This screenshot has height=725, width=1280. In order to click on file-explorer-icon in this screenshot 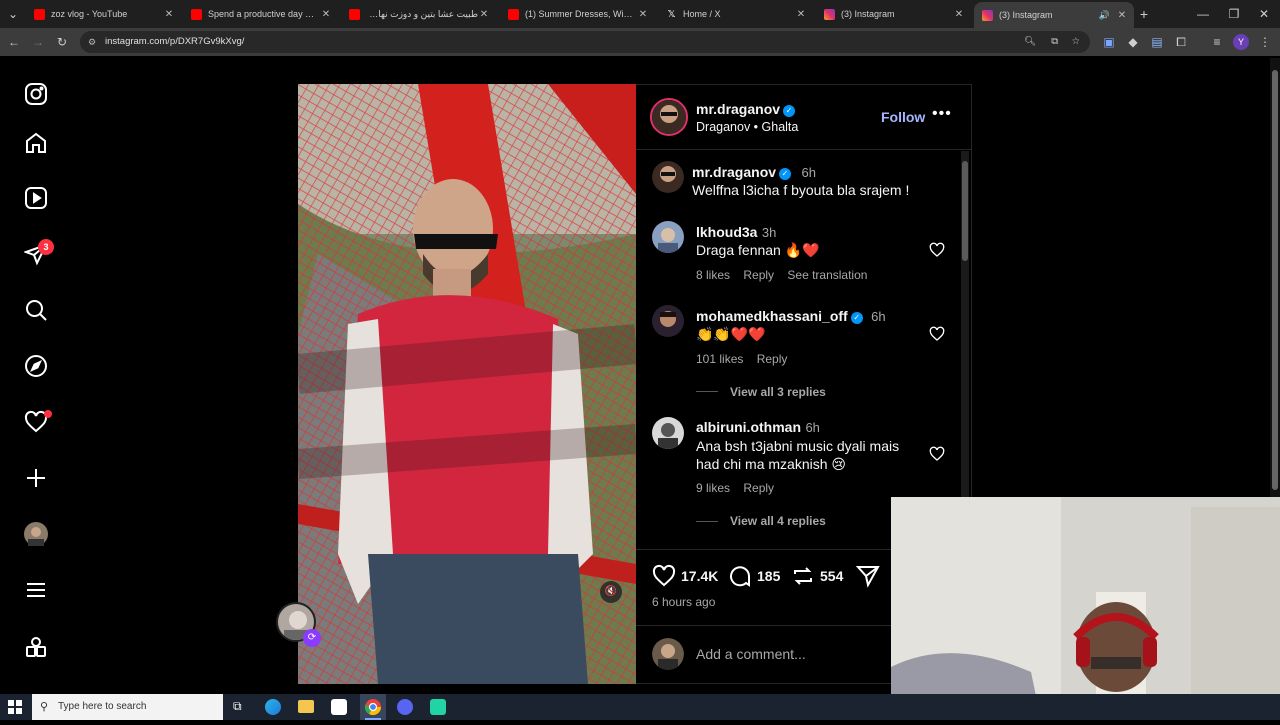, I will do `click(306, 706)`.